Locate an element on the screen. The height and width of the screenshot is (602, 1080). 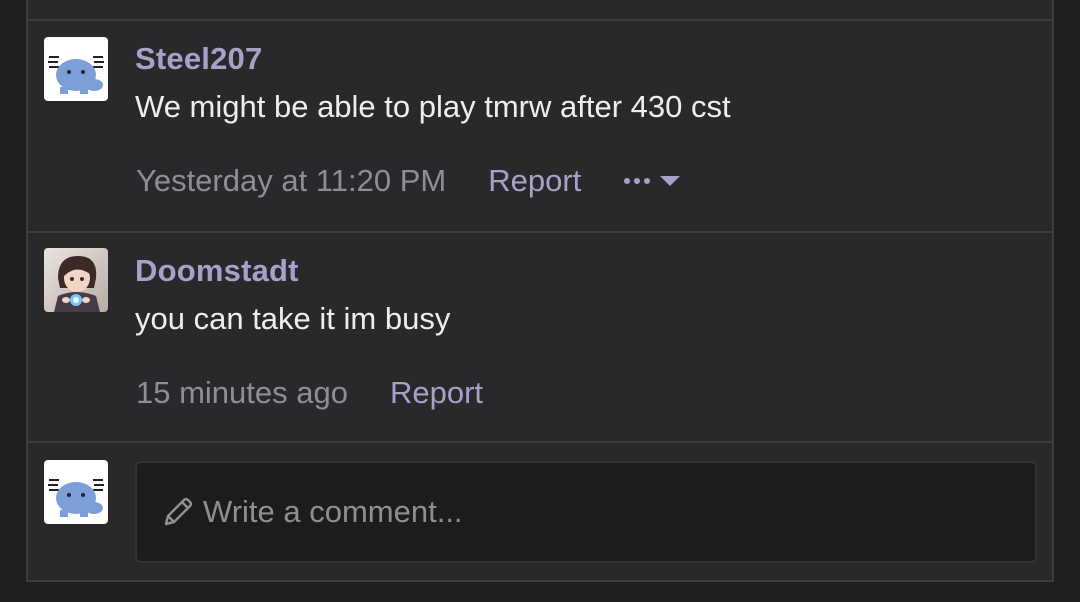
username: Doomstadt is located at coordinates (217, 271).